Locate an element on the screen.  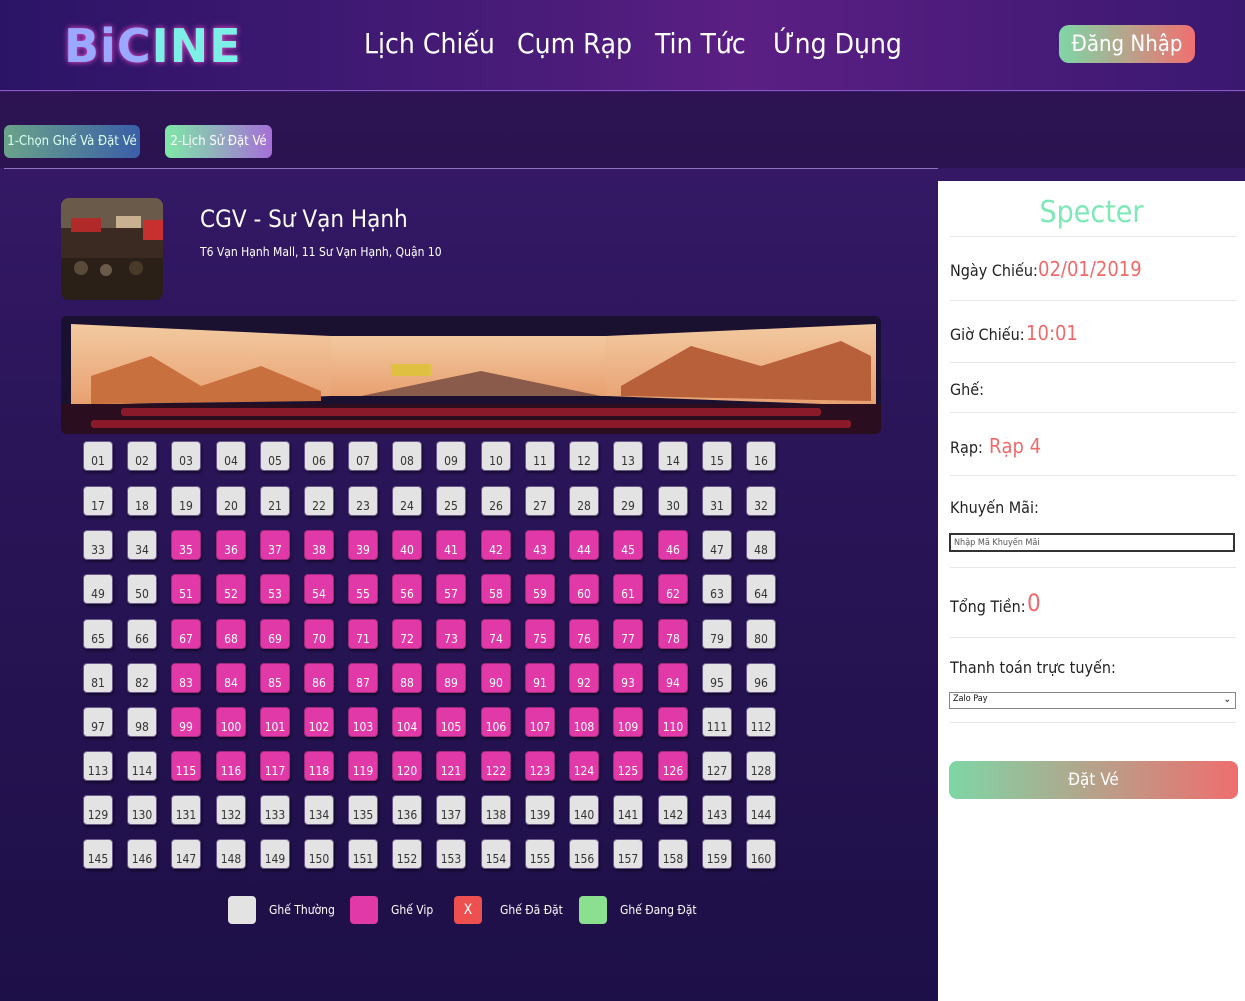
seat-150: 150 is located at coordinates (319, 854).